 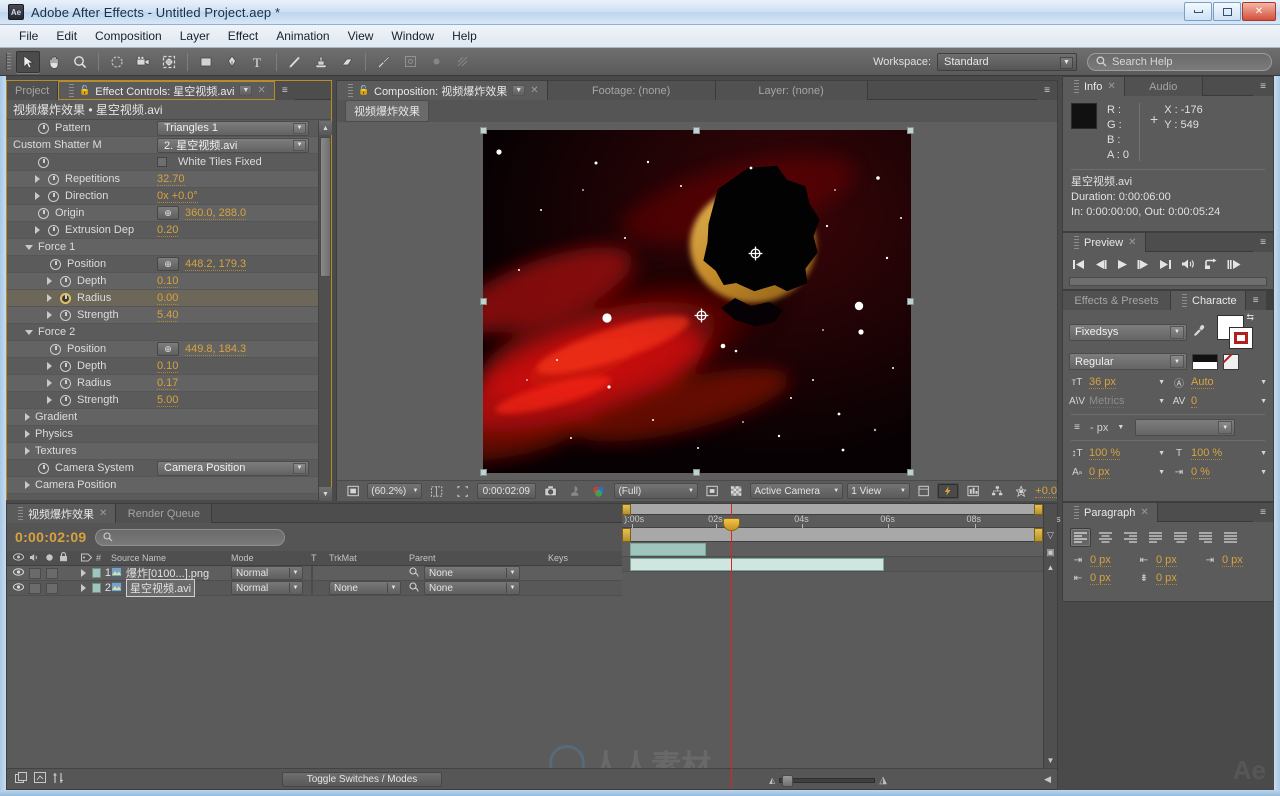 What do you see at coordinates (948, 491) in the screenshot?
I see `fast-previews-icon` at bounding box center [948, 491].